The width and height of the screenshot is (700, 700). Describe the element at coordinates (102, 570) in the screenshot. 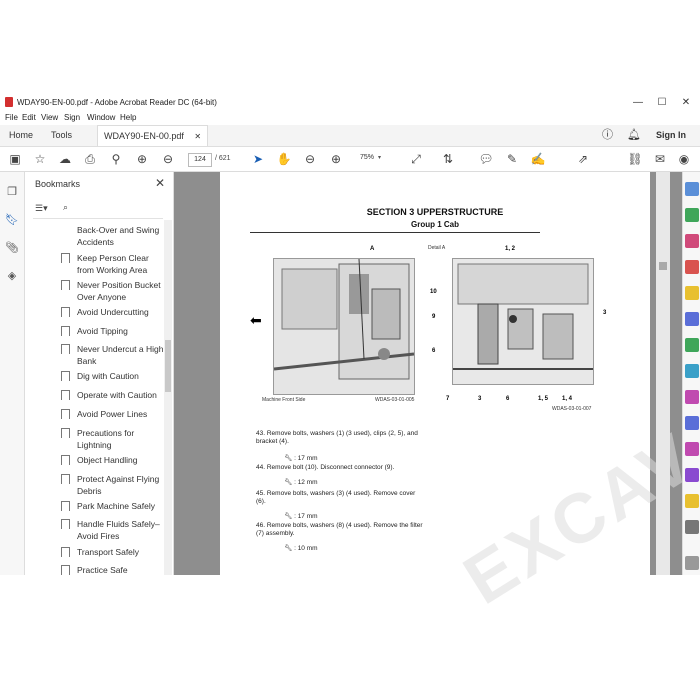

I see `bookmark-label: Practice Safe Maintenance` at that location.